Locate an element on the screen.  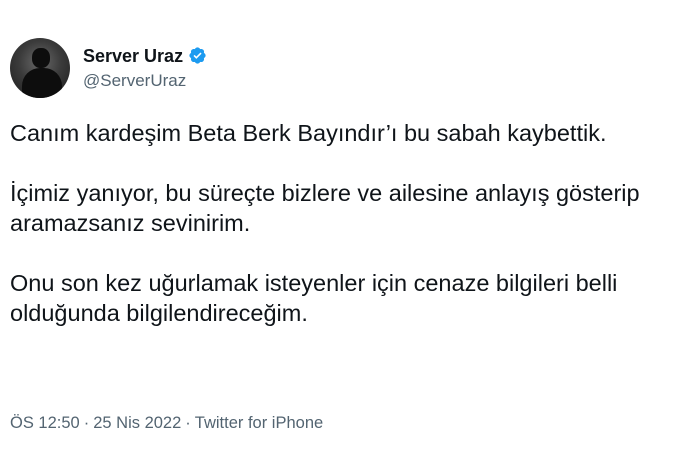
tweet-date: 25 Nis 2022 is located at coordinates (137, 423).